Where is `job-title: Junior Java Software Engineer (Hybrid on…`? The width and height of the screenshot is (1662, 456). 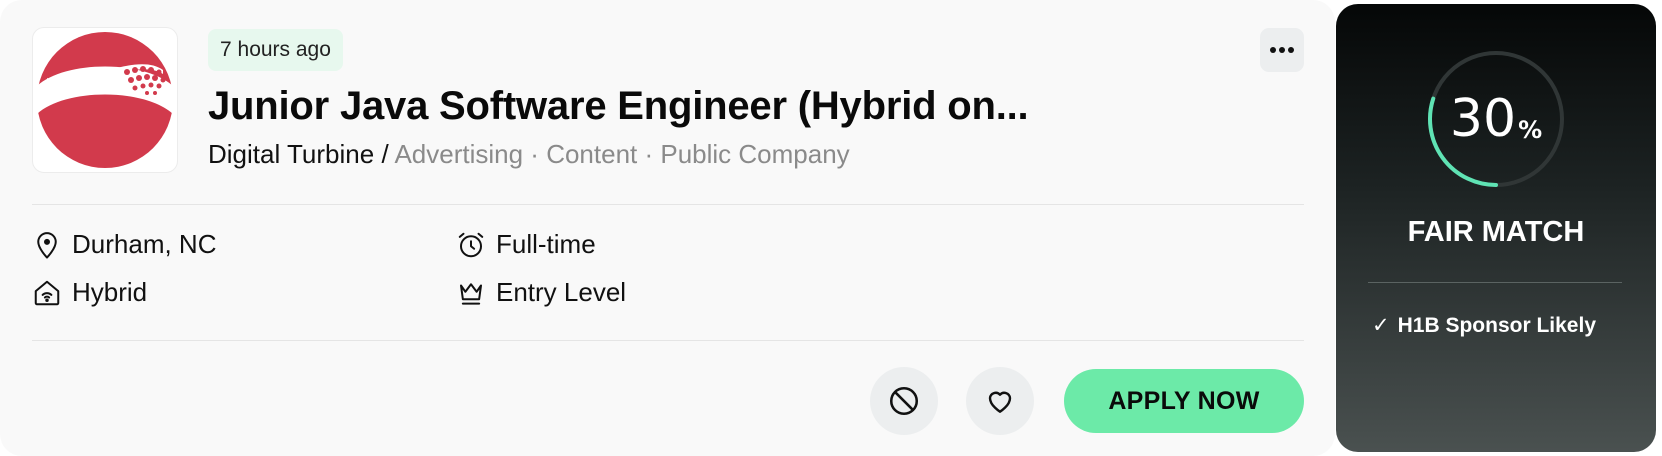 job-title: Junior Java Software Engineer (Hybrid on… is located at coordinates (658, 106).